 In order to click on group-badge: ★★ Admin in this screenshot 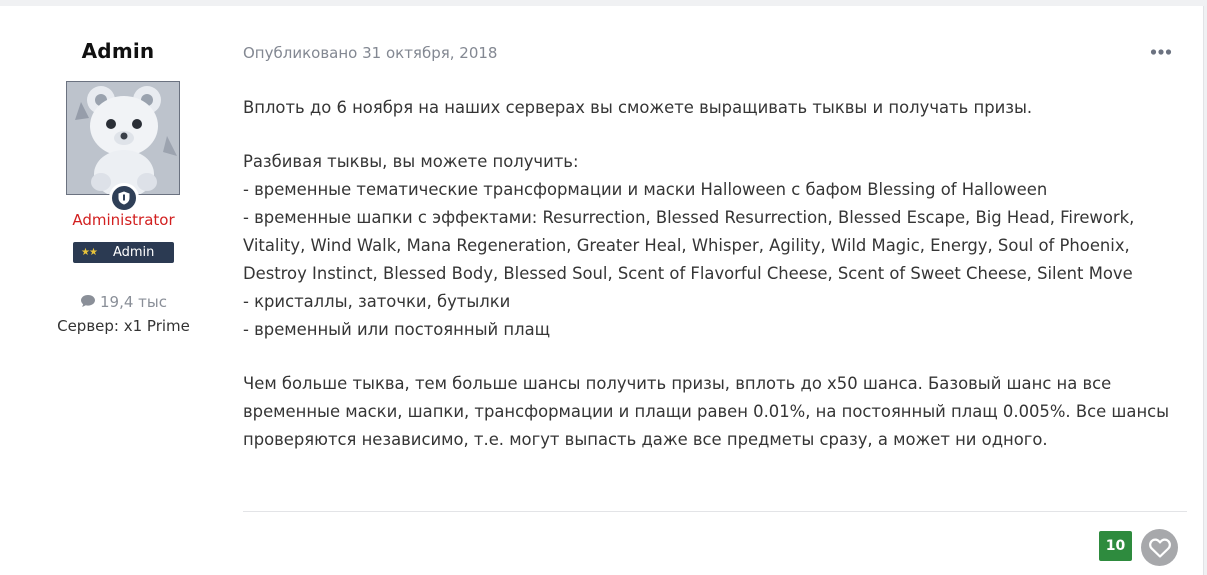, I will do `click(123, 252)`.